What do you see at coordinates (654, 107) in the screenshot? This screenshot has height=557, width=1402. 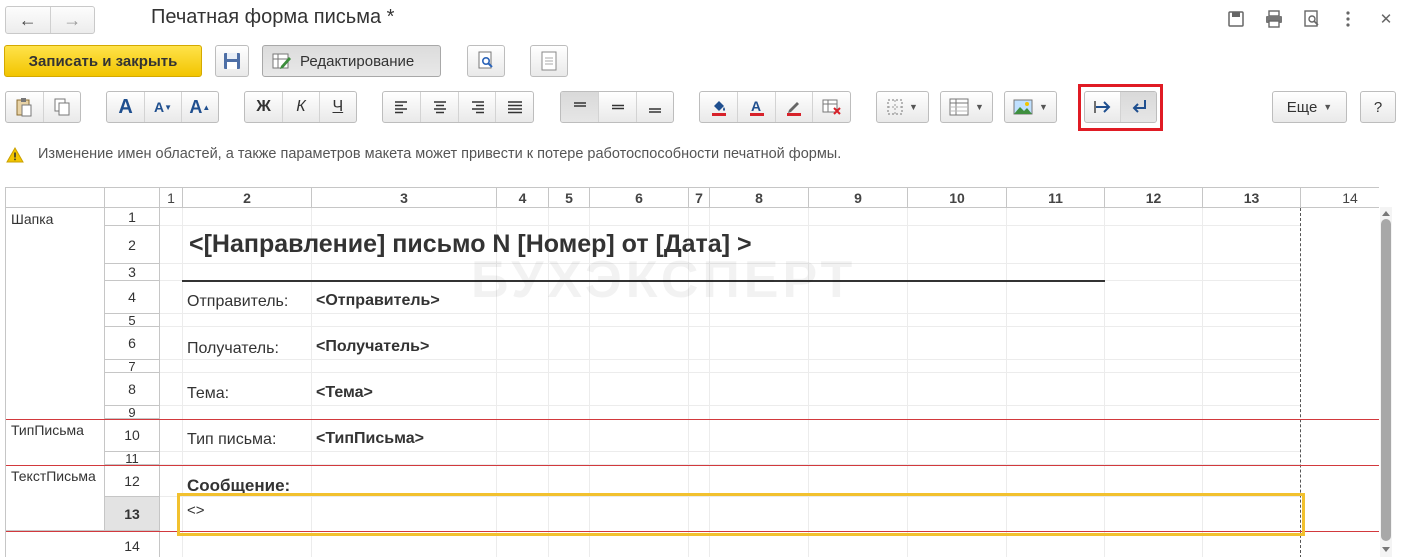 I see `valign-bottom-icon` at bounding box center [654, 107].